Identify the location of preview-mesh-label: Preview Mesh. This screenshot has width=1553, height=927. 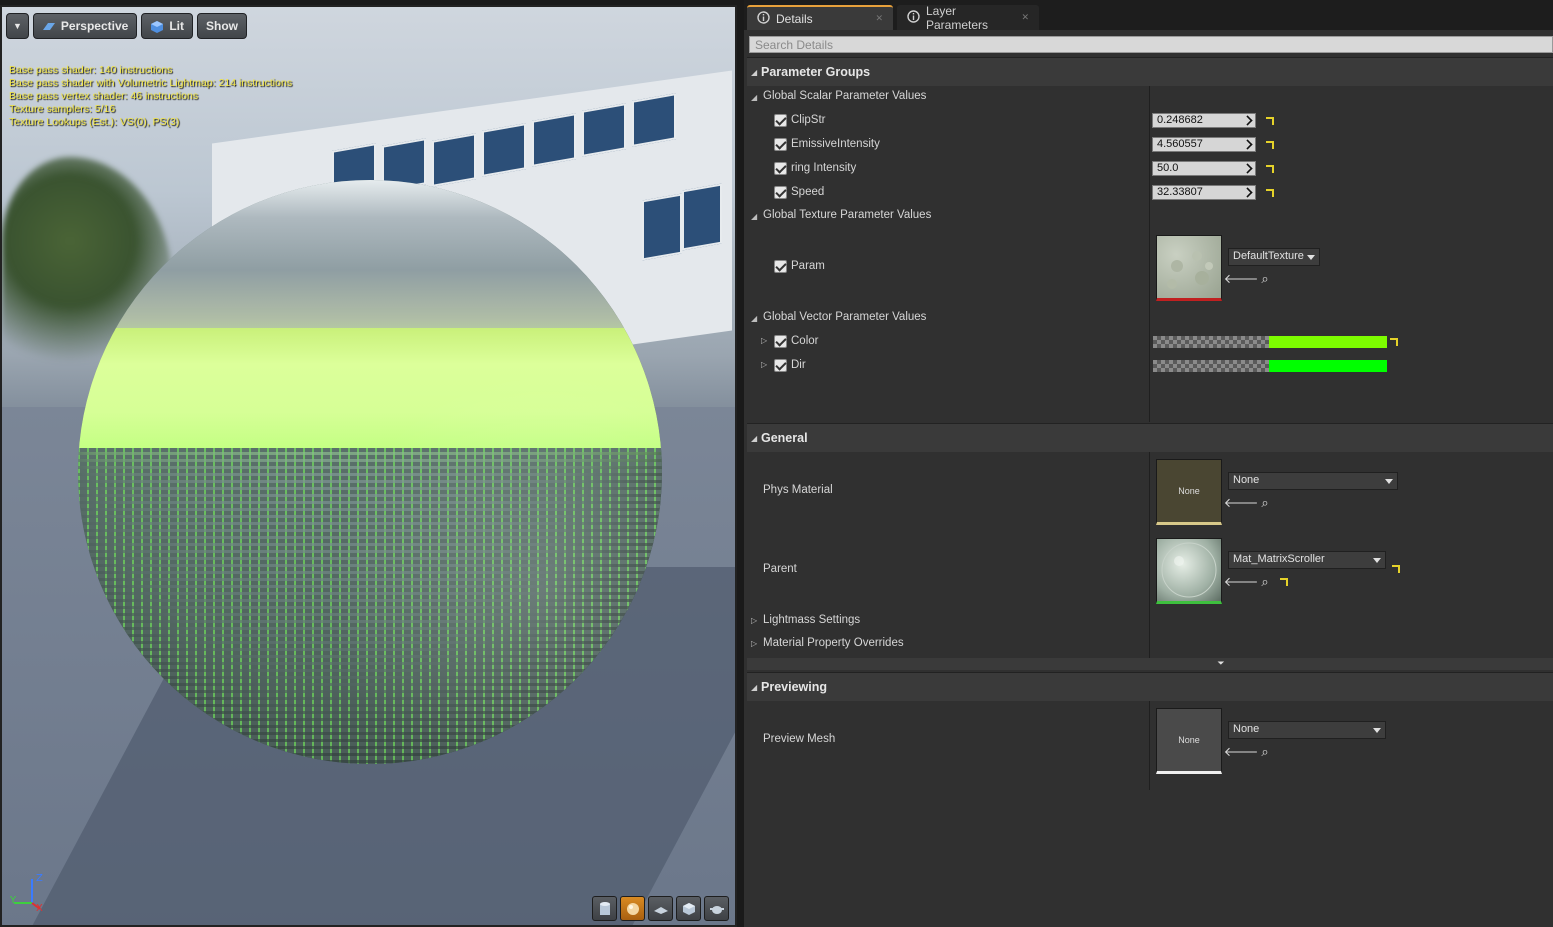
(799, 739).